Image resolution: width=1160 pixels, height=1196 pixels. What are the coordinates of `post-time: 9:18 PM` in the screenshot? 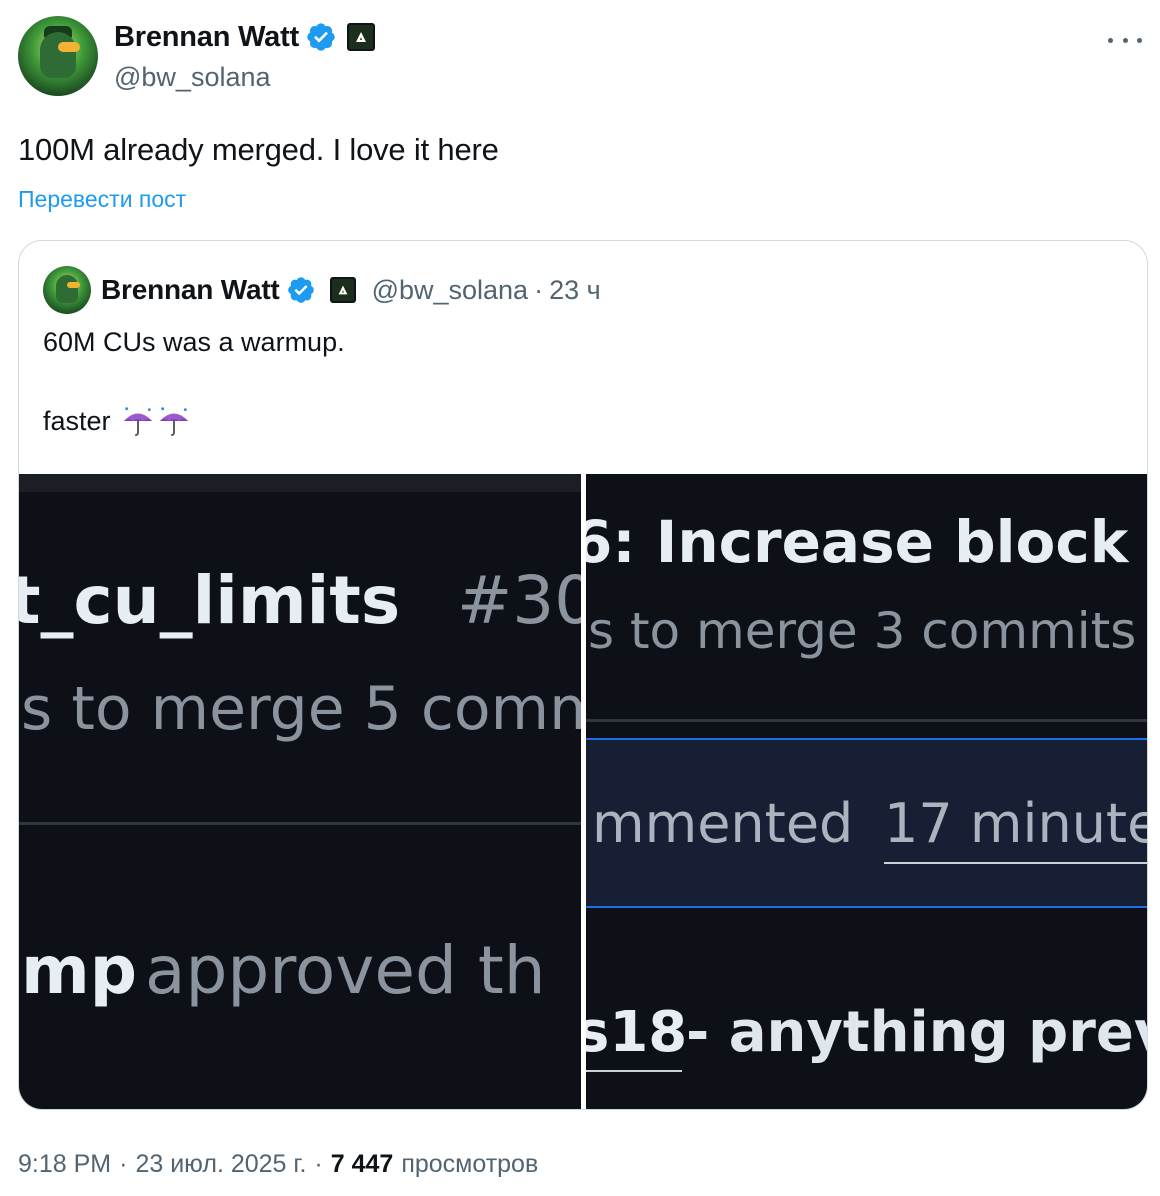 It's located at (64, 1164).